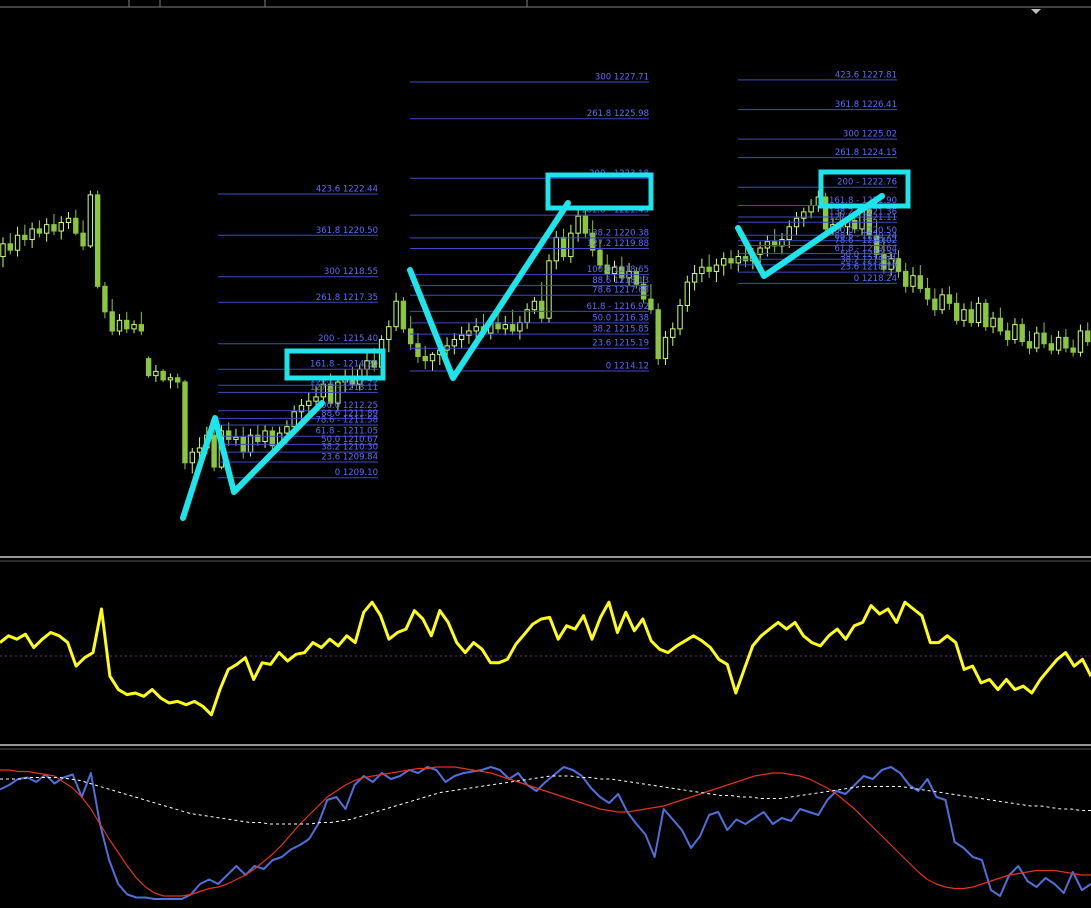  I want to click on fib-label: 127.2 - 1213.11, so click(344, 388).